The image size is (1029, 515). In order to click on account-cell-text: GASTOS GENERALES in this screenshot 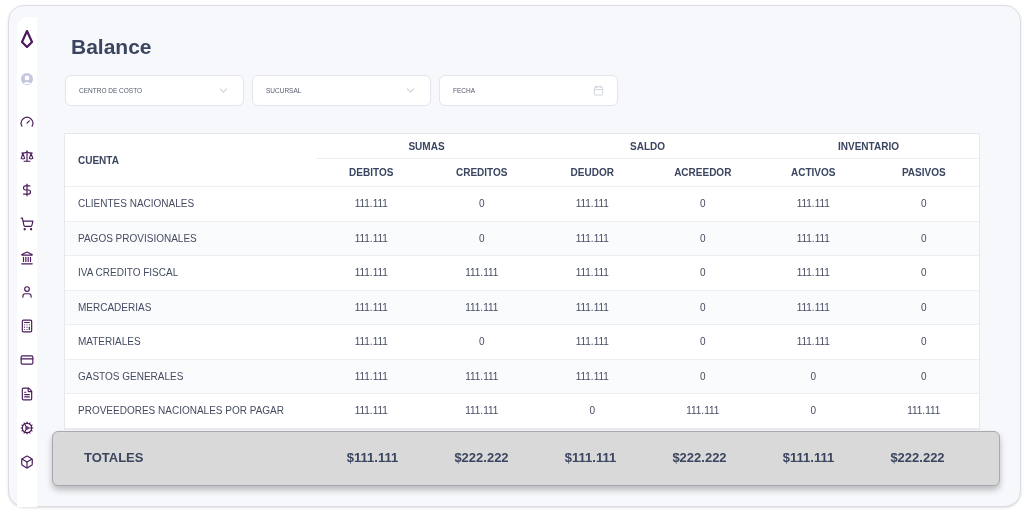, I will do `click(131, 376)`.